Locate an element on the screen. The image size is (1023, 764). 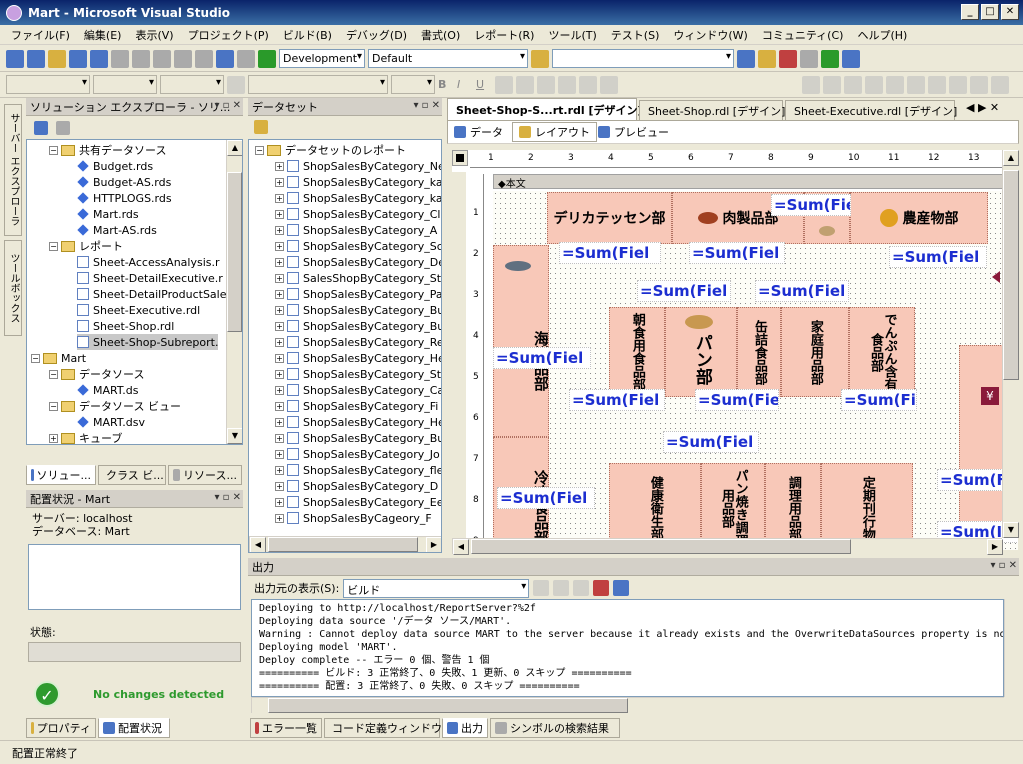
menu-community: コミュニティ(C) is located at coordinates (803, 35).